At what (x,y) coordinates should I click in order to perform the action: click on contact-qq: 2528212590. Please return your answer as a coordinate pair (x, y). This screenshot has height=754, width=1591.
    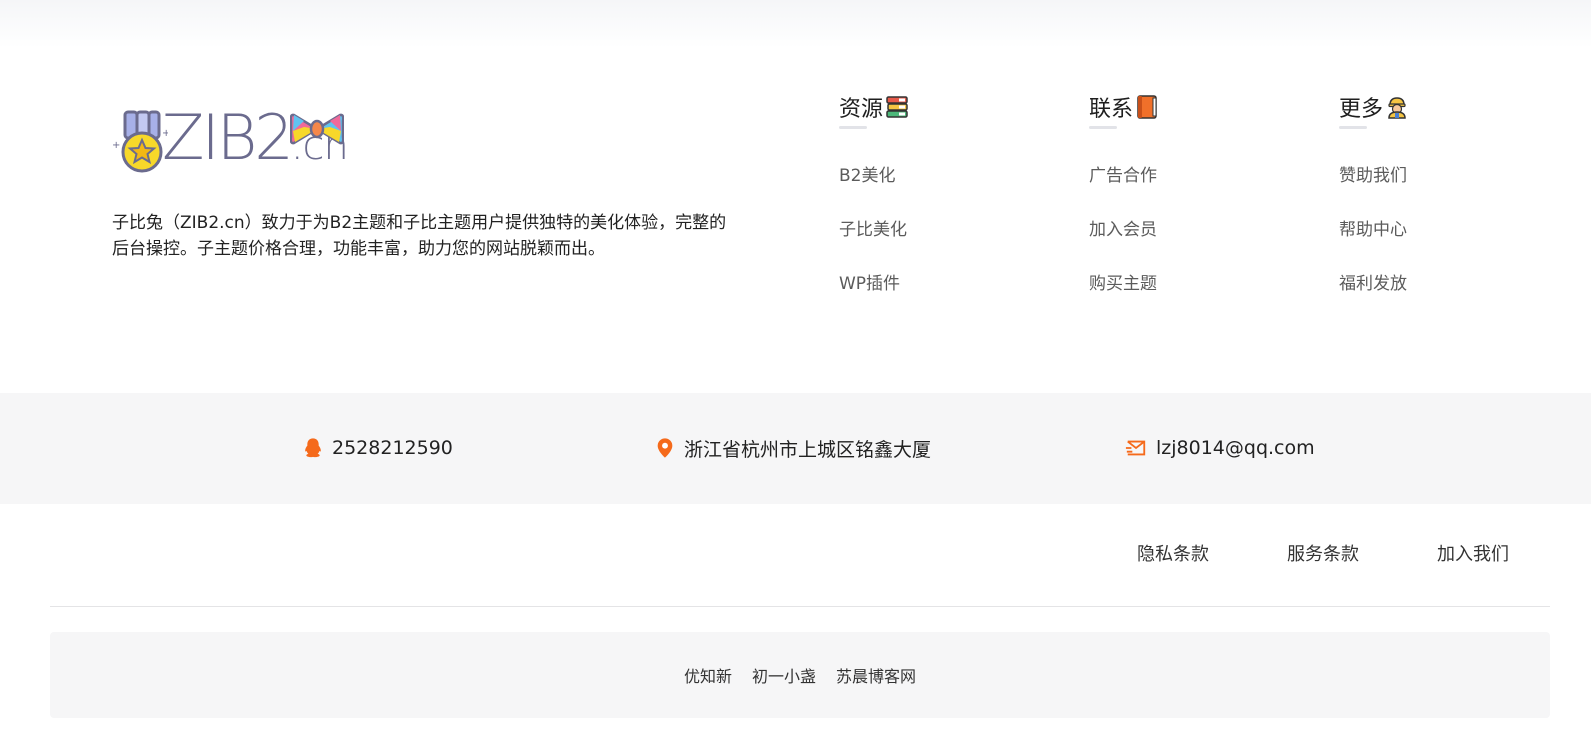
    Looking at the image, I should click on (377, 448).